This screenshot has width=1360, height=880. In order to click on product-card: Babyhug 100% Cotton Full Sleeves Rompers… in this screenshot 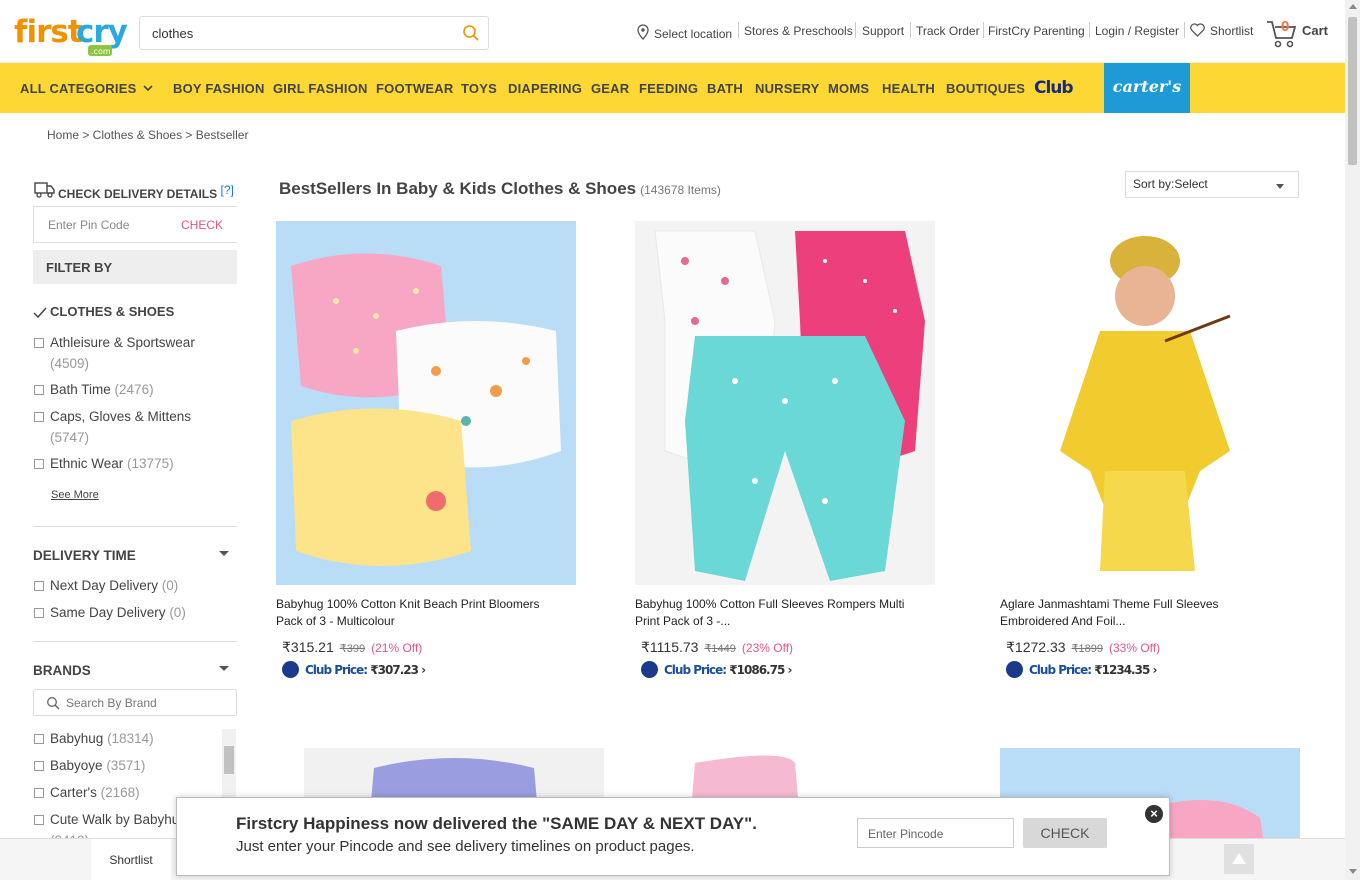, I will do `click(800, 456)`.